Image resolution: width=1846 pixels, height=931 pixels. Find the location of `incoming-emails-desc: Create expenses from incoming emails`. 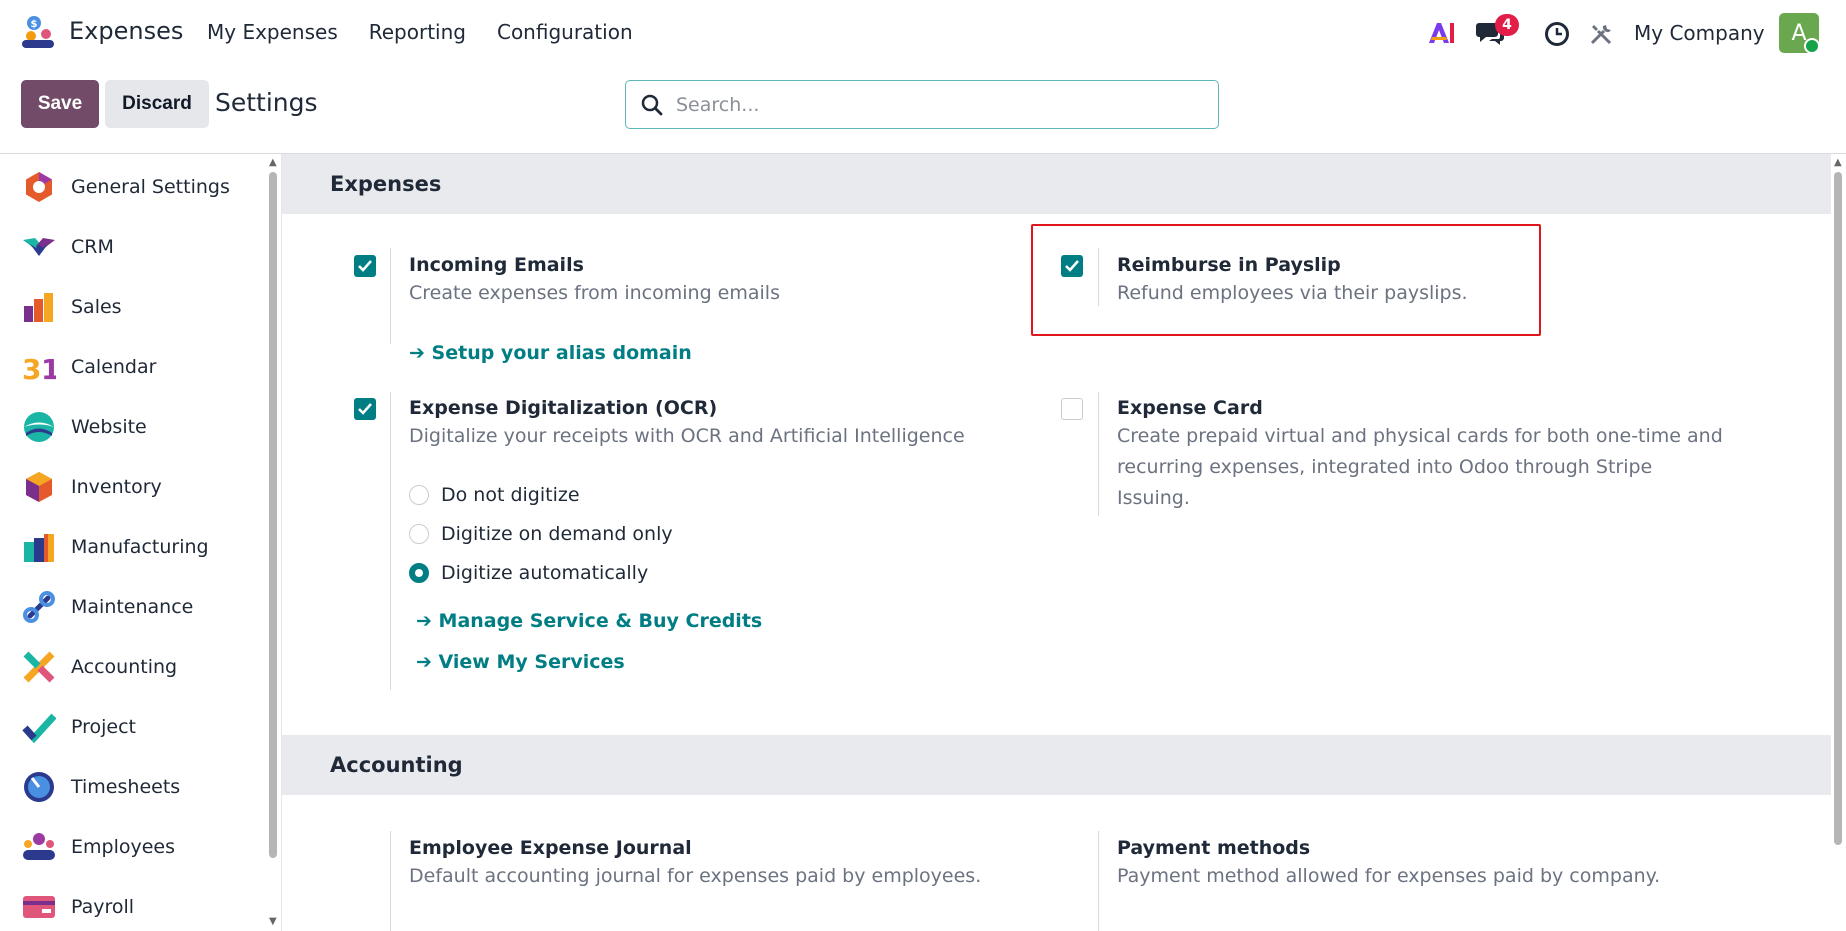

incoming-emails-desc: Create expenses from incoming emails is located at coordinates (594, 293).